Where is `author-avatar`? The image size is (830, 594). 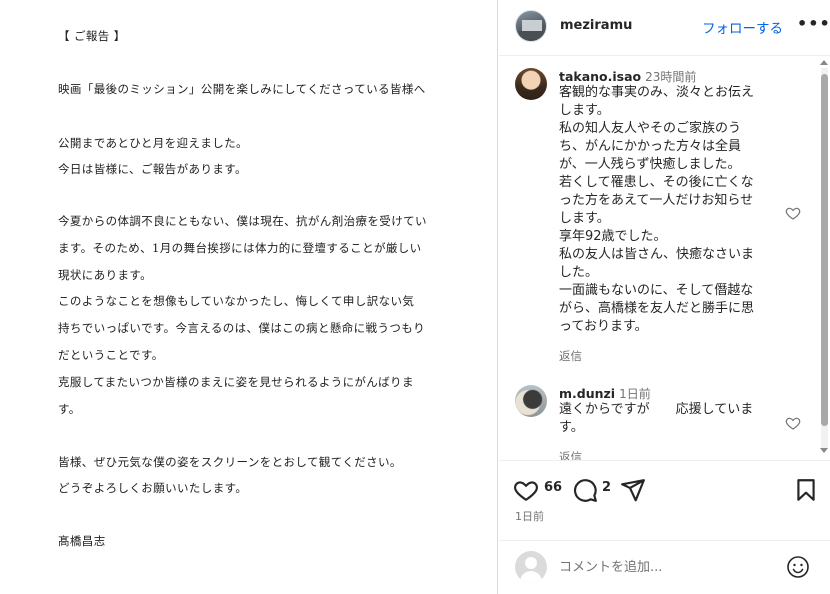 author-avatar is located at coordinates (531, 26).